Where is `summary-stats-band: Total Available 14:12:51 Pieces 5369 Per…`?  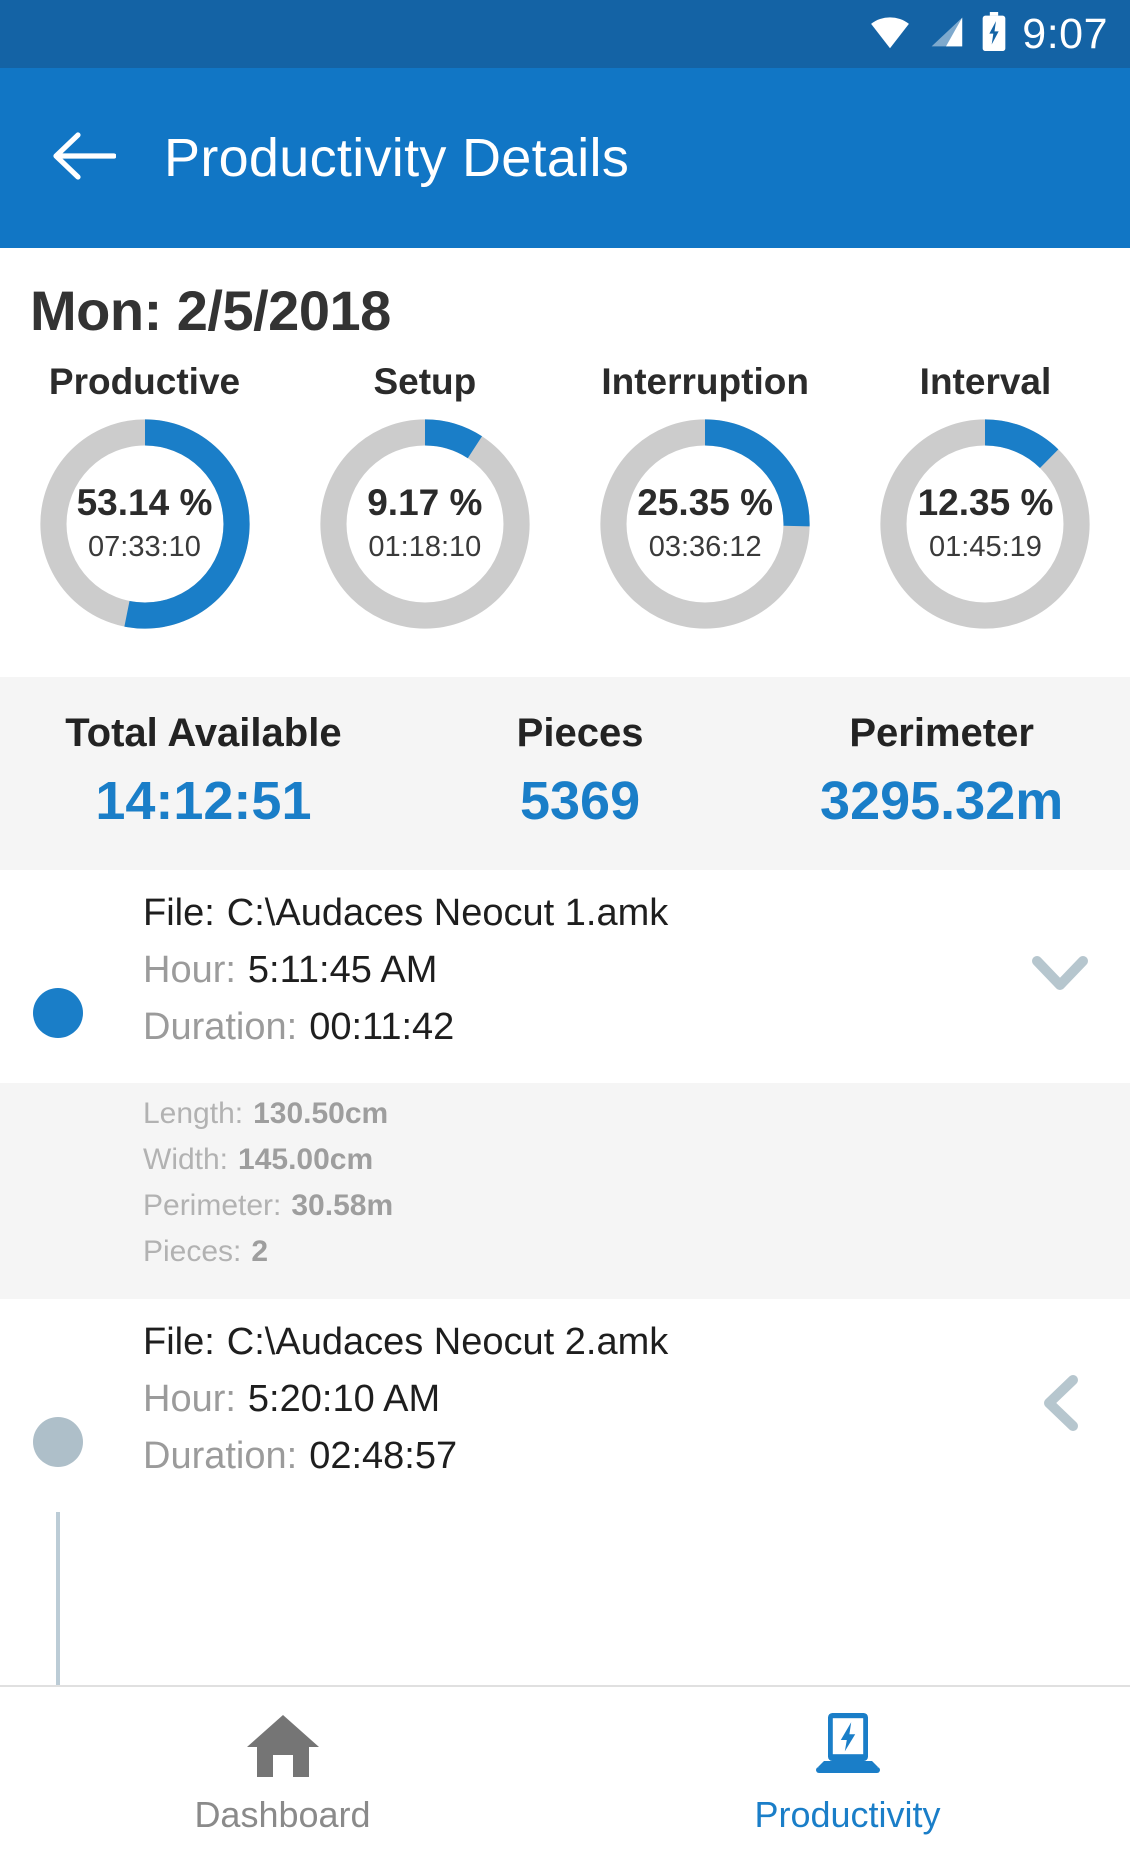
summary-stats-band: Total Available 14:12:51 Pieces 5369 Per… is located at coordinates (565, 773).